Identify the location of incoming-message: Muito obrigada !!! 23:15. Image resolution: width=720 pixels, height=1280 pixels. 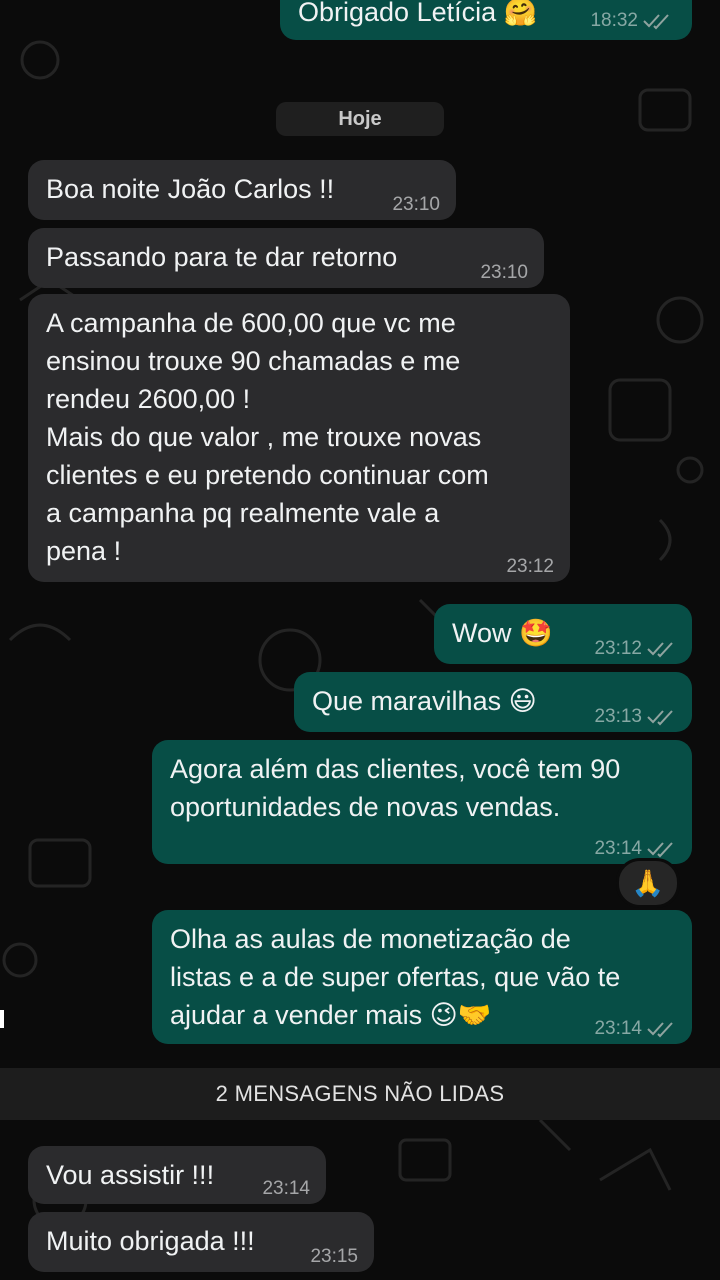
(201, 1242).